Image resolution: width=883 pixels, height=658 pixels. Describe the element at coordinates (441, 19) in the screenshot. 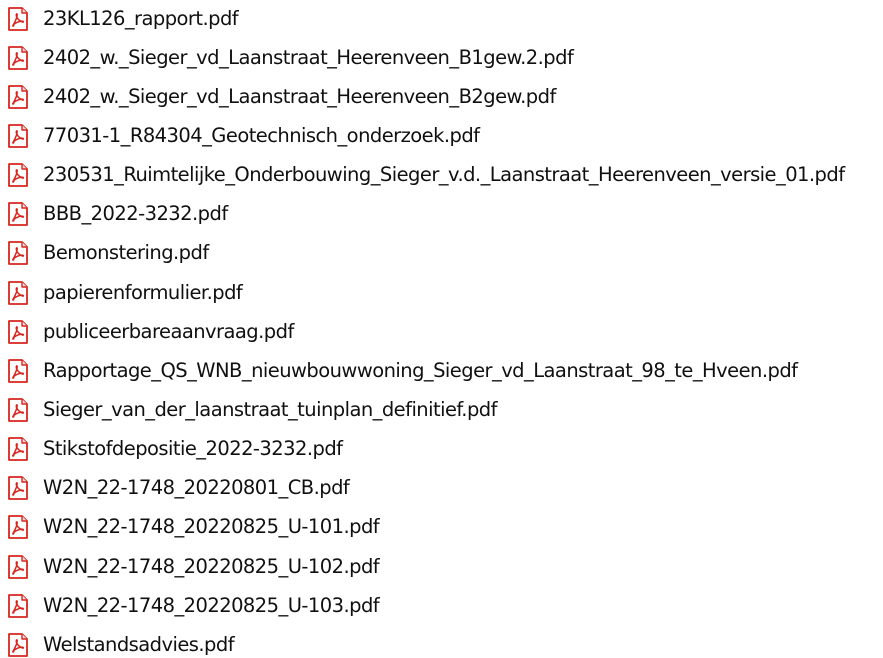

I see `file-list-item: 23KL126_rapport.pdf` at that location.